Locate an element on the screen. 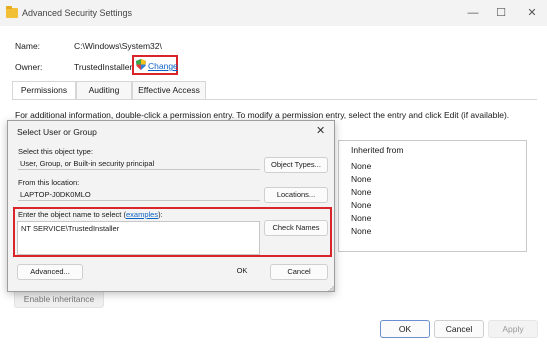 The height and width of the screenshot is (348, 547). maximize-button: ☐ is located at coordinates (501, 13).